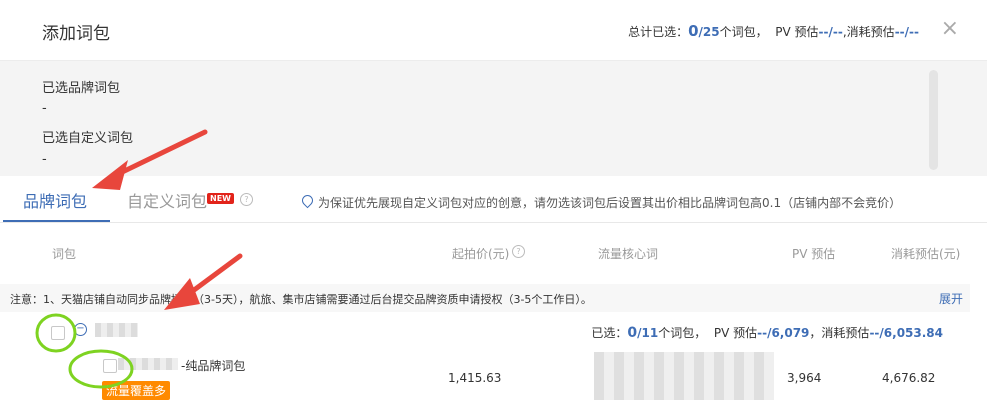  Describe the element at coordinates (709, 32) in the screenshot. I see `summary-total-count: /25` at that location.